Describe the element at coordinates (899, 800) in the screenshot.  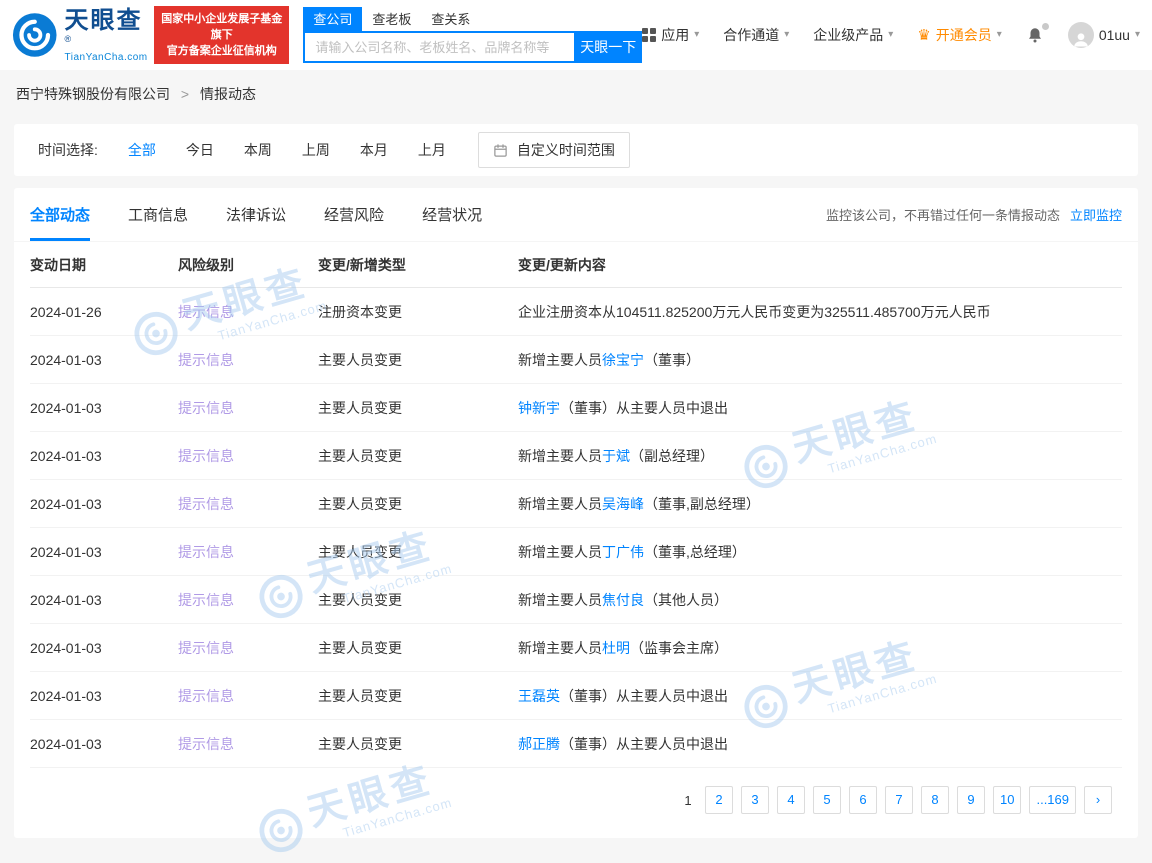
I see `page-button: 7` at that location.